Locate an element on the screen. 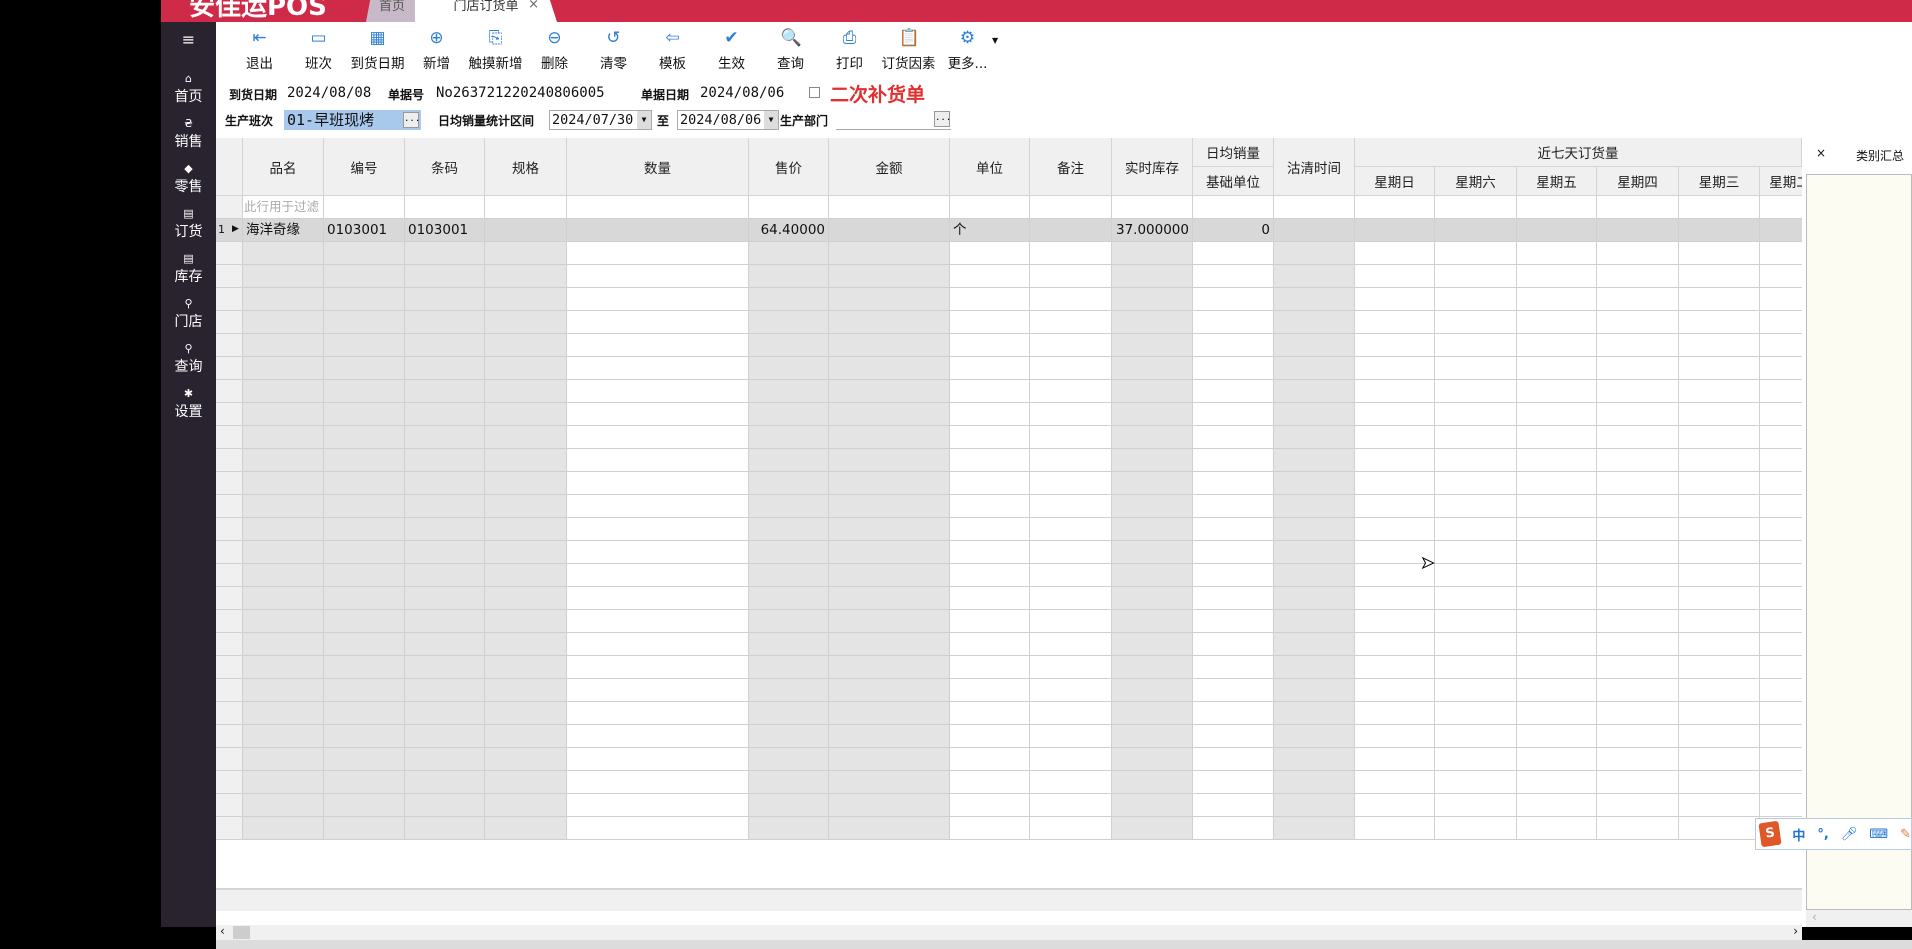 This screenshot has width=1912, height=949. filter-input: 此行用于过滤 is located at coordinates (283, 207).